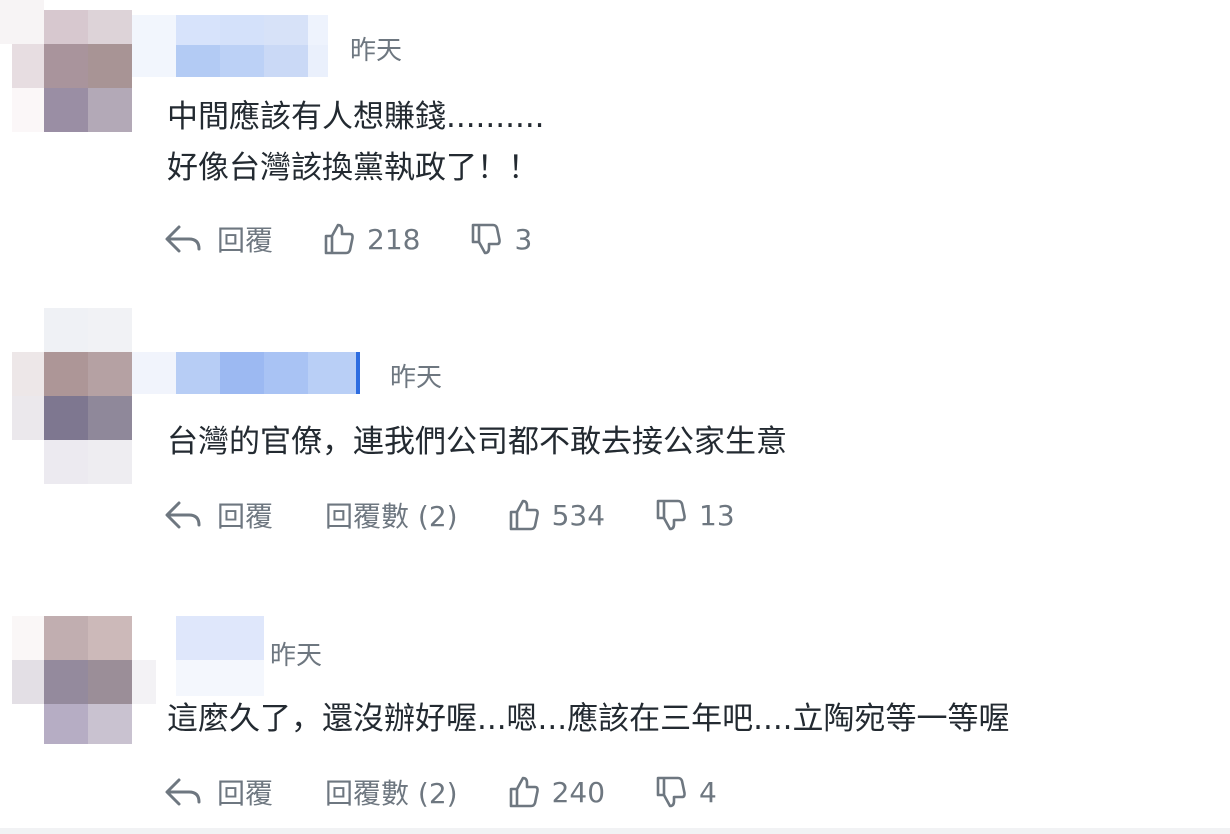 The width and height of the screenshot is (1230, 834). I want to click on dislike-count: 4, so click(708, 792).